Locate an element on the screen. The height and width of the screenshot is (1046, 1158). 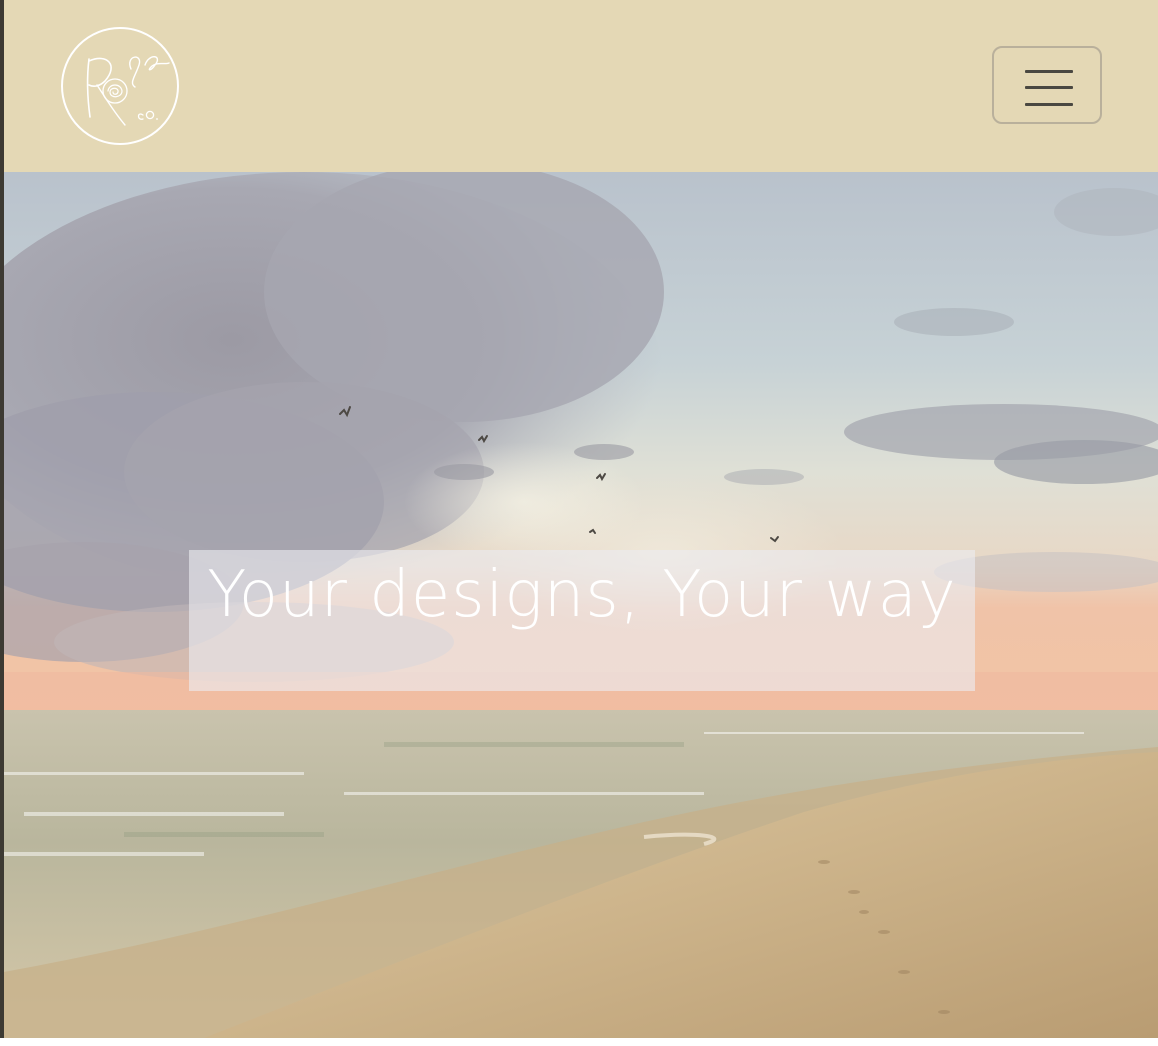
hero-caption-box: Your designs, Your way is located at coordinates (582, 620).